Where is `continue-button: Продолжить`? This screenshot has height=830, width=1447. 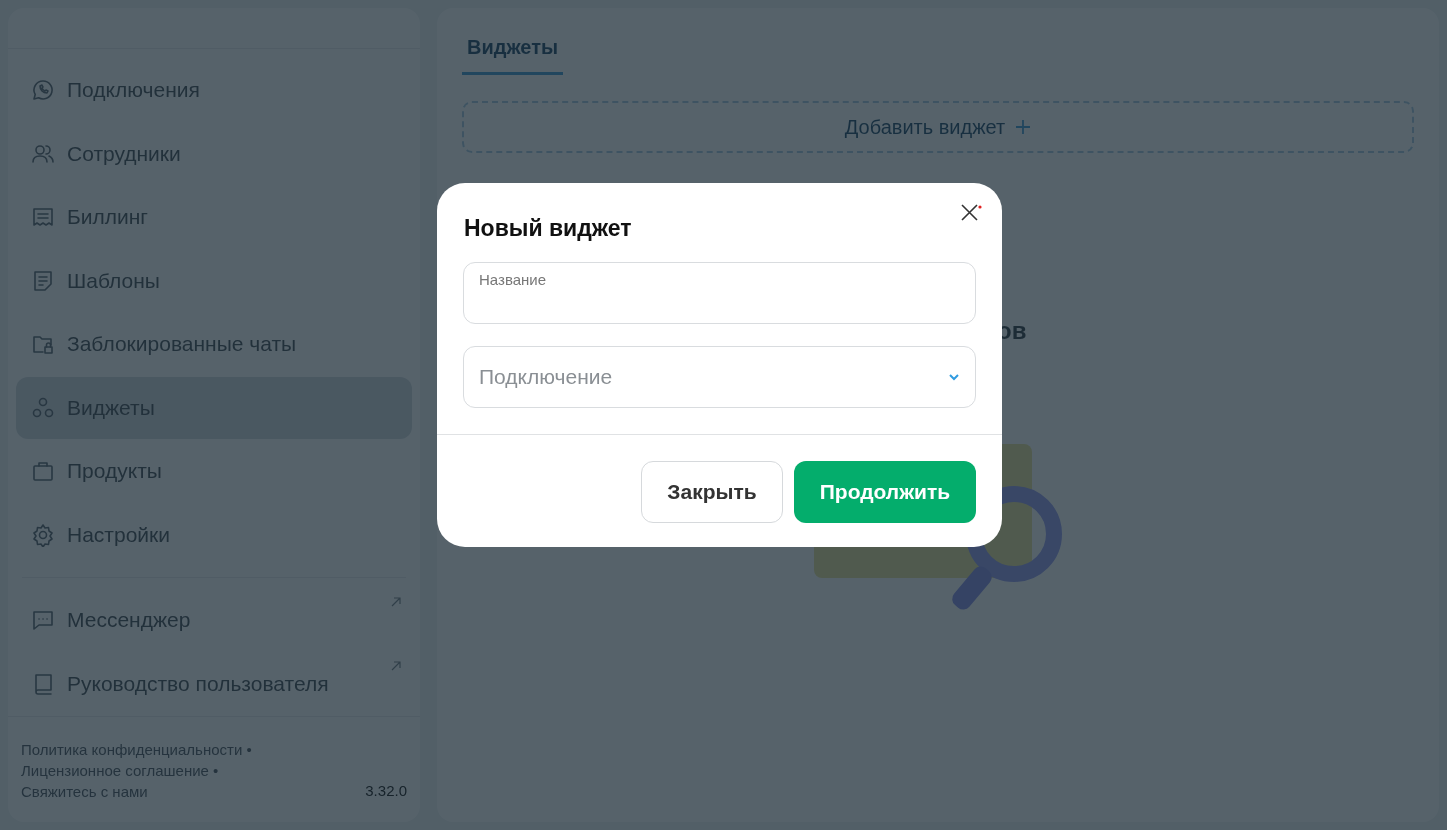 continue-button: Продолжить is located at coordinates (885, 491).